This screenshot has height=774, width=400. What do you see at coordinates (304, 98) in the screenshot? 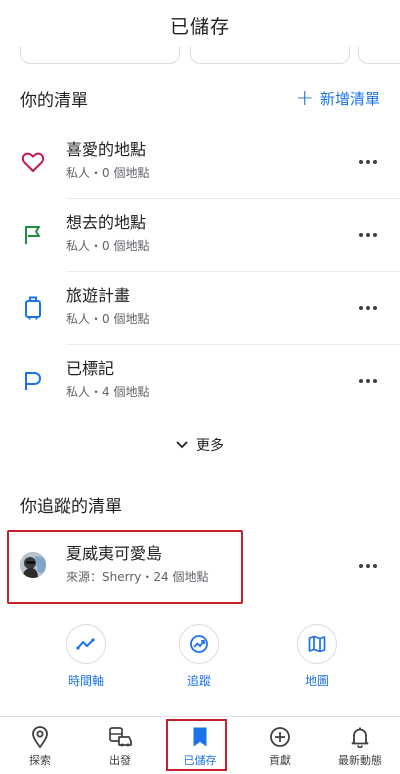
I see `plus-icon: +` at bounding box center [304, 98].